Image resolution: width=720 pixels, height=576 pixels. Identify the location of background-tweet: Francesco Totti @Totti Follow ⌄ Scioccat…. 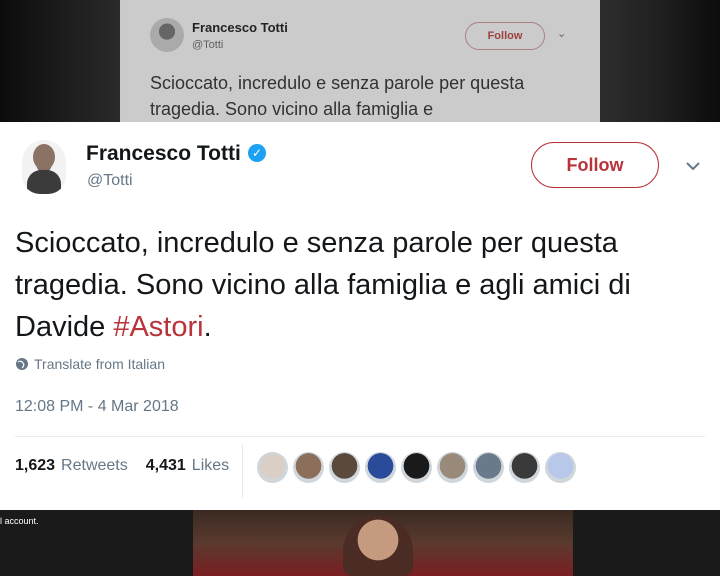
(360, 61).